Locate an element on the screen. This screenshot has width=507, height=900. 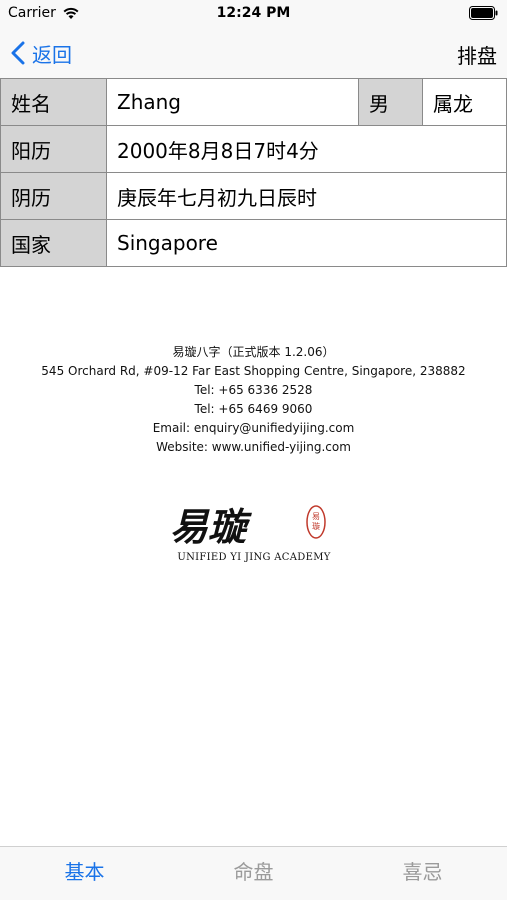
tab-favorable: 喜忌 is located at coordinates (422, 873).